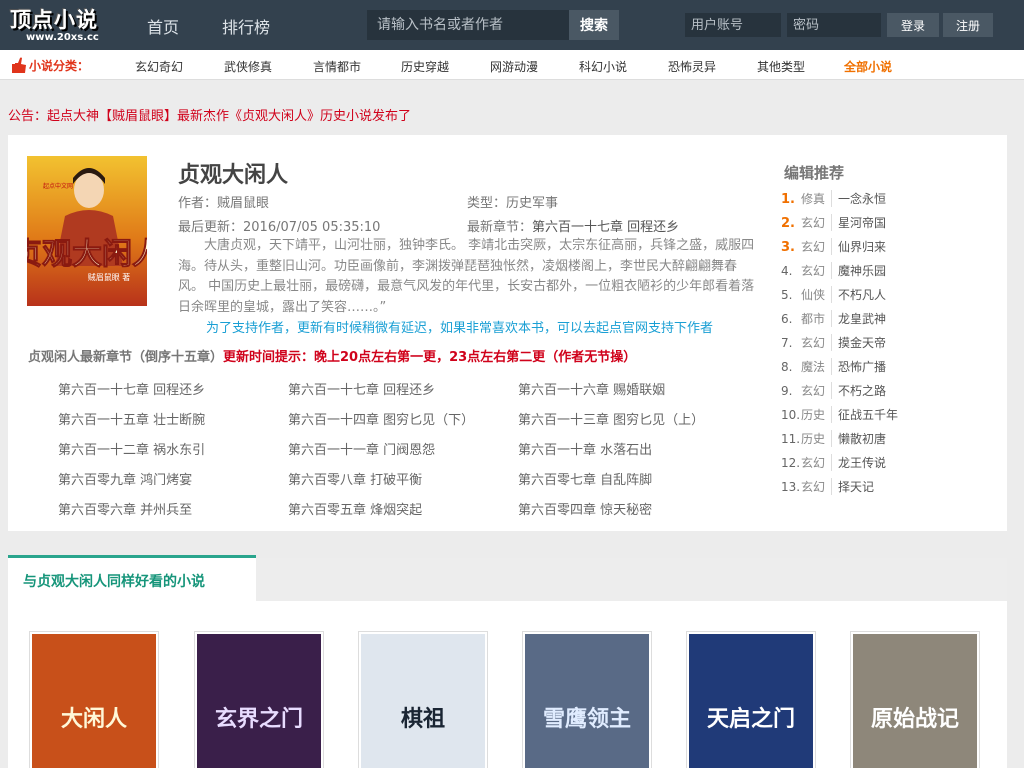 The image size is (1024, 768). Describe the element at coordinates (355, 478) in the screenshot. I see `chapter-link: 第六百零八章 打破平衡` at that location.